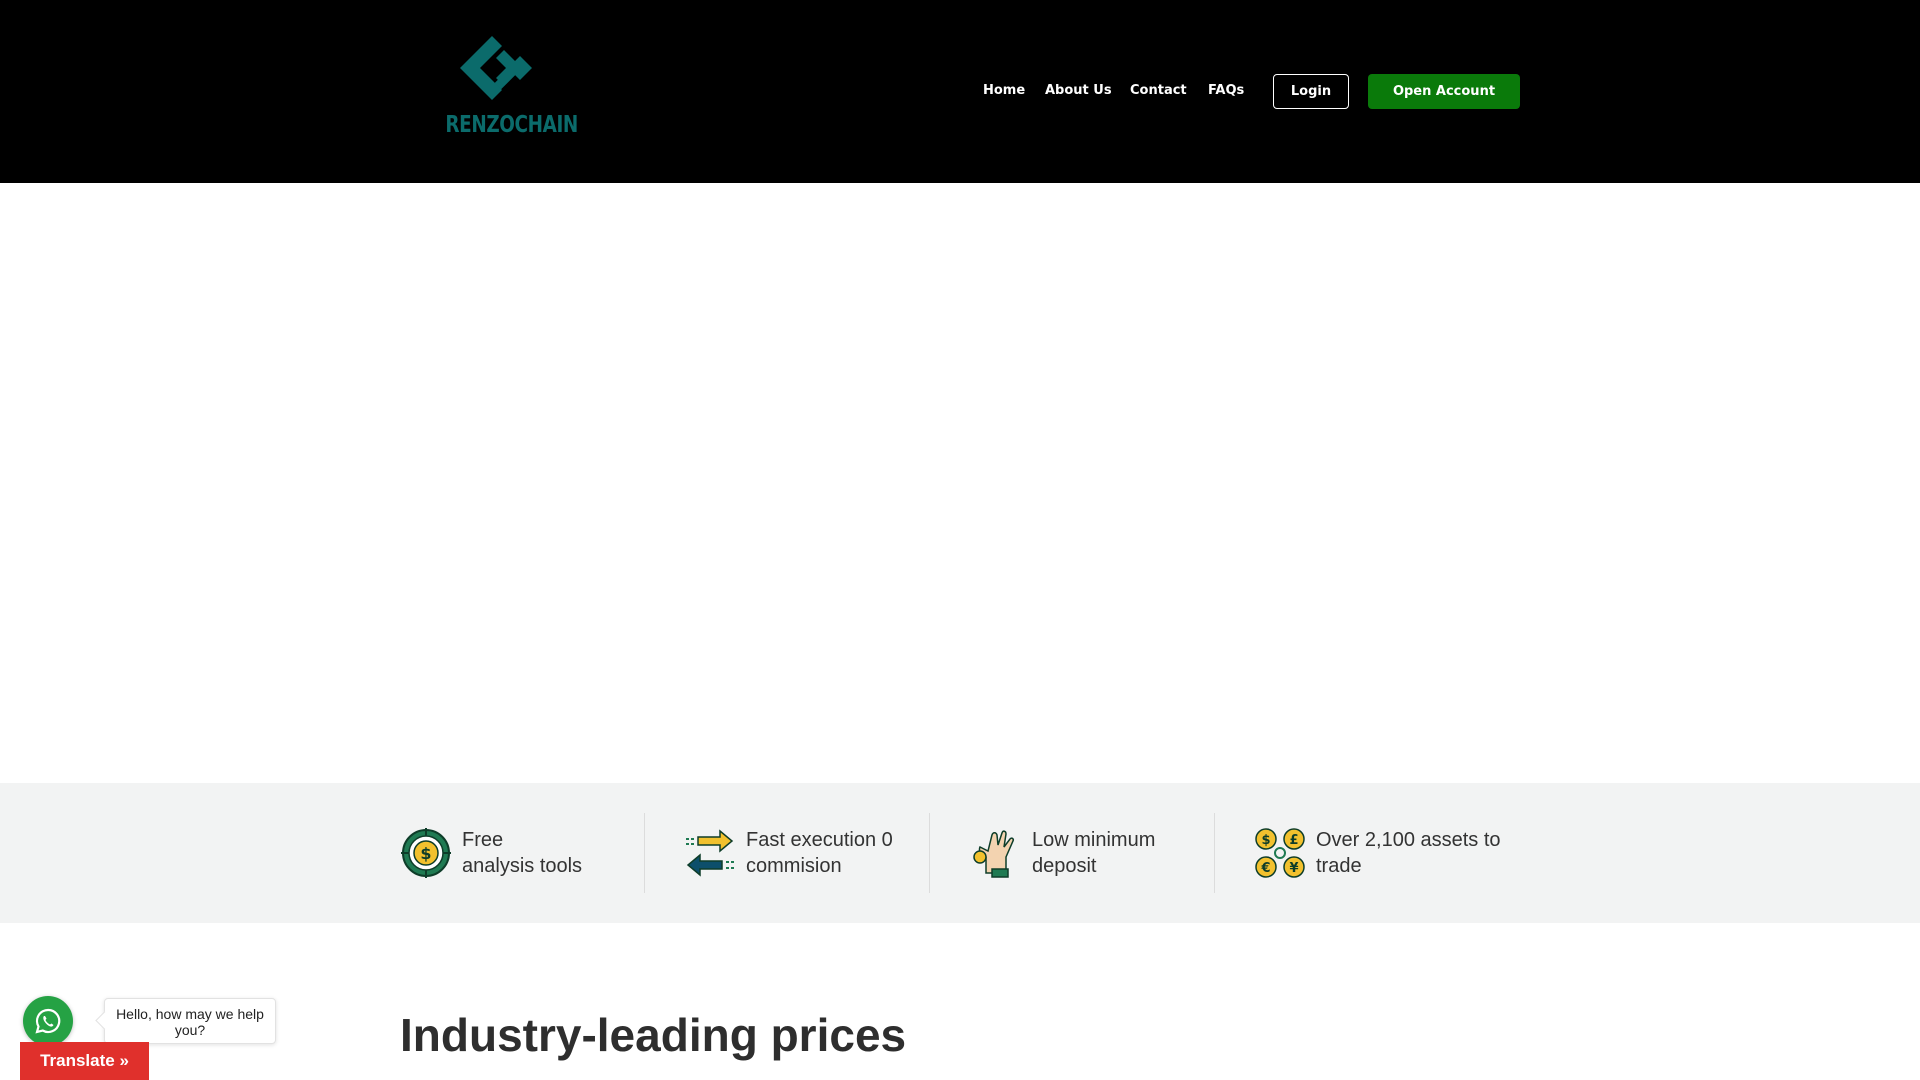 The height and width of the screenshot is (1080, 1920). What do you see at coordinates (496, 68) in the screenshot?
I see `renzochain-logo-icon` at bounding box center [496, 68].